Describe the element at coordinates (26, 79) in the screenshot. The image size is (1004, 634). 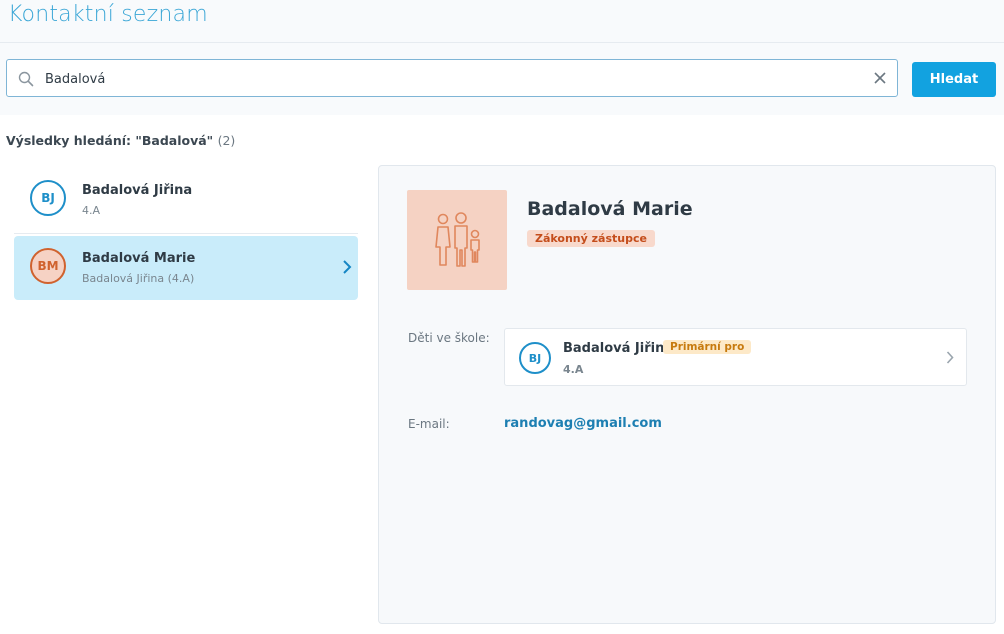
I see `search-icon` at that location.